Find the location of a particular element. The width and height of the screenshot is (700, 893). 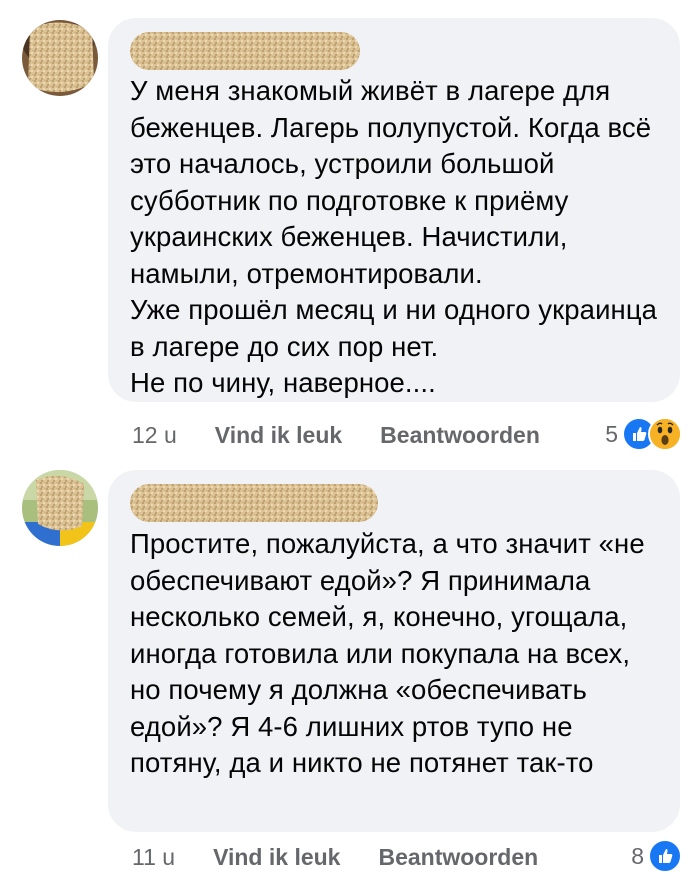

comment-timestamp: 12 u is located at coordinates (154, 435).